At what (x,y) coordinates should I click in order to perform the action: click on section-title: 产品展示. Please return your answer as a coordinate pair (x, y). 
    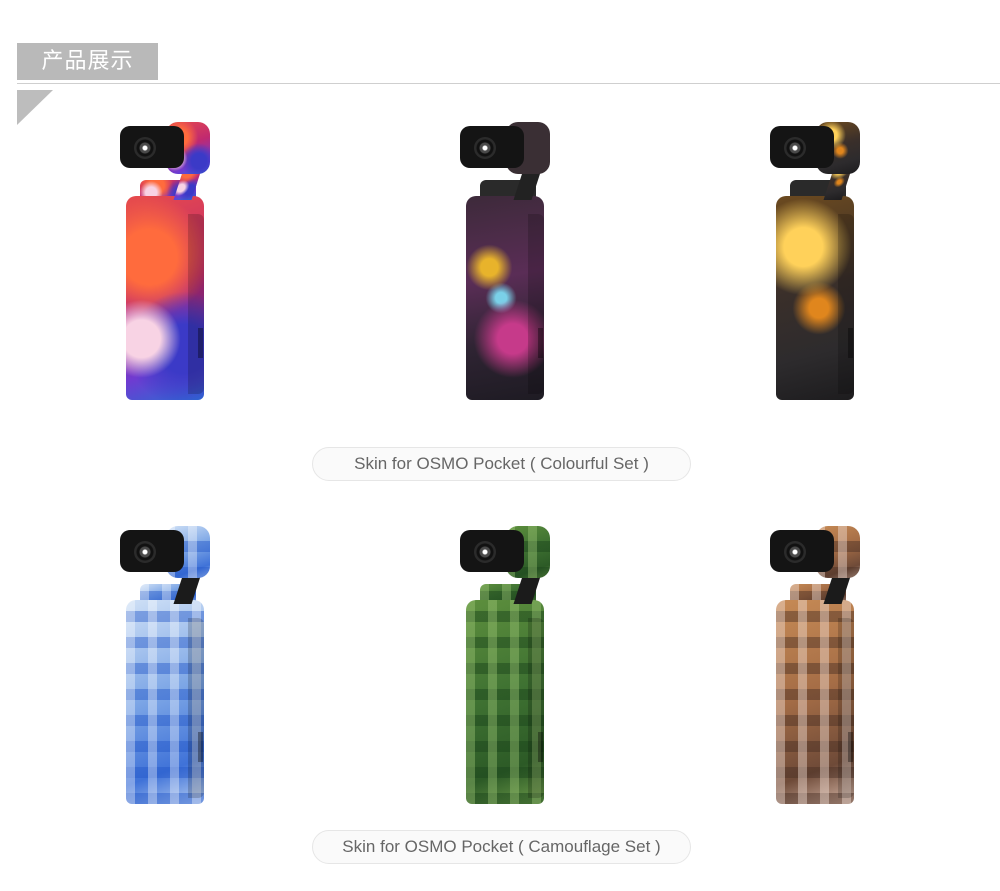
    Looking at the image, I should click on (87, 61).